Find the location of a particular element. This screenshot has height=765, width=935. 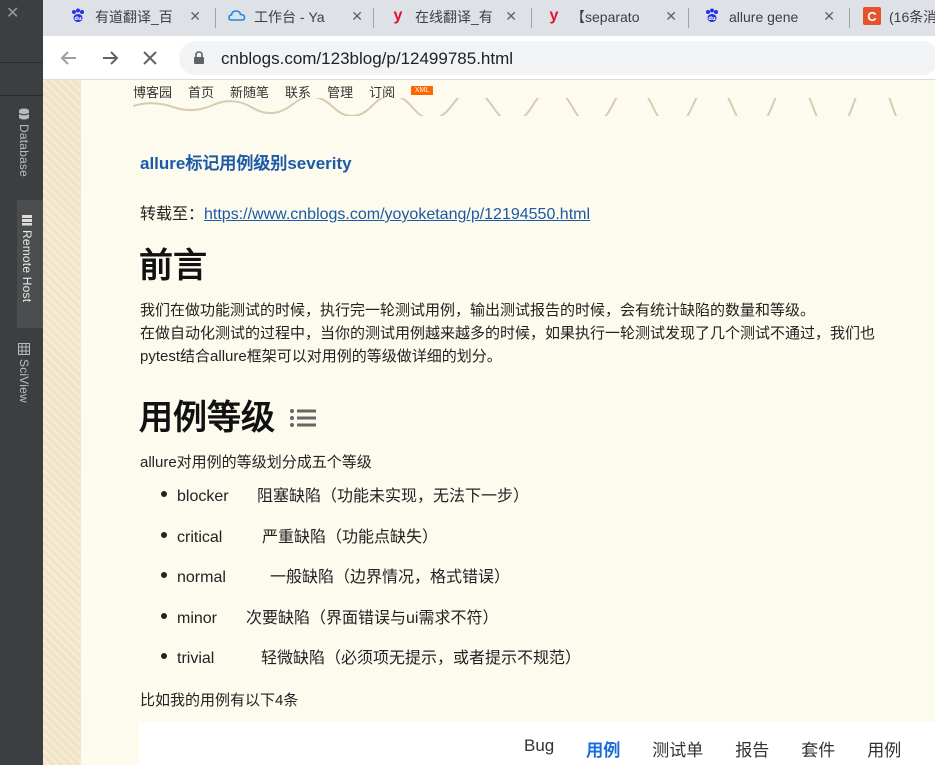

paragraph: allure对用例的等级划分成五个等级 is located at coordinates (256, 462).